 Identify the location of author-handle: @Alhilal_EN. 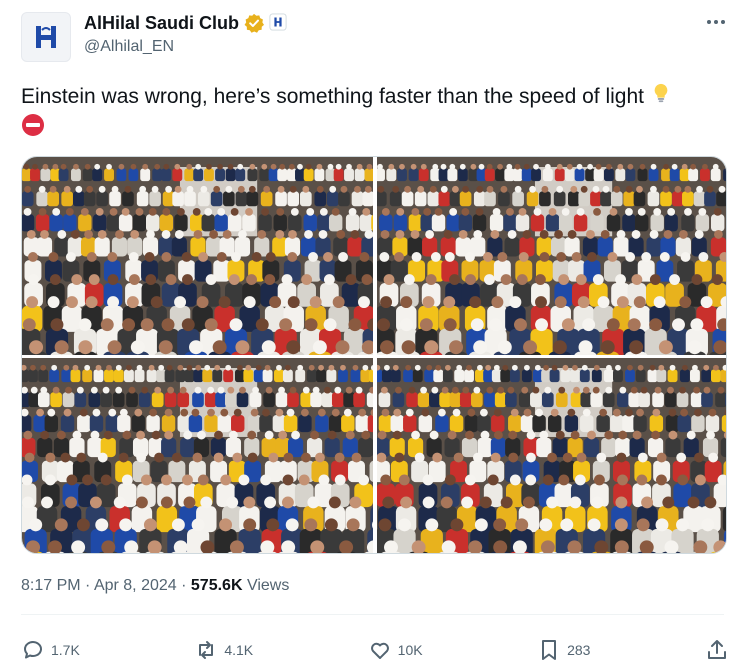
(129, 47).